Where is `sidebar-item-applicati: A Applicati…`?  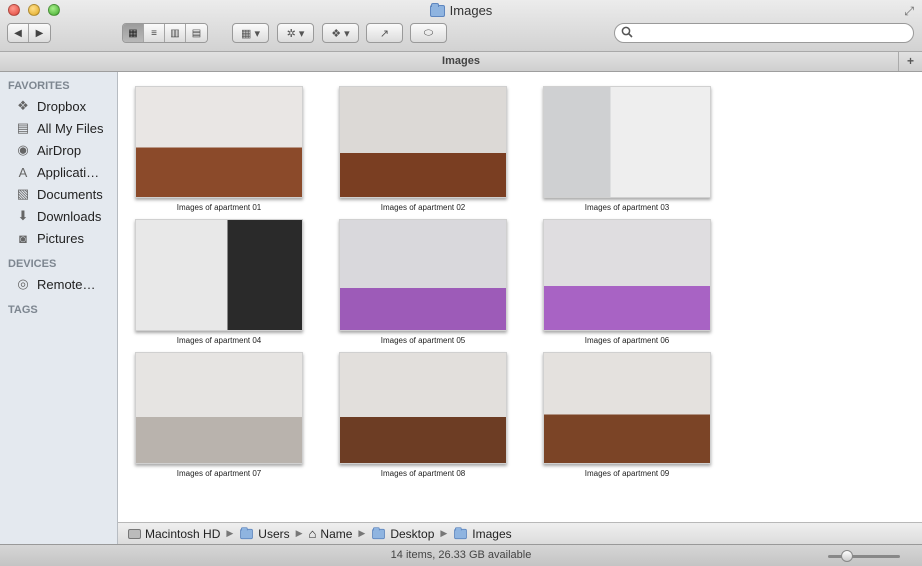
sidebar-item-applicati: A Applicati… is located at coordinates (58, 172).